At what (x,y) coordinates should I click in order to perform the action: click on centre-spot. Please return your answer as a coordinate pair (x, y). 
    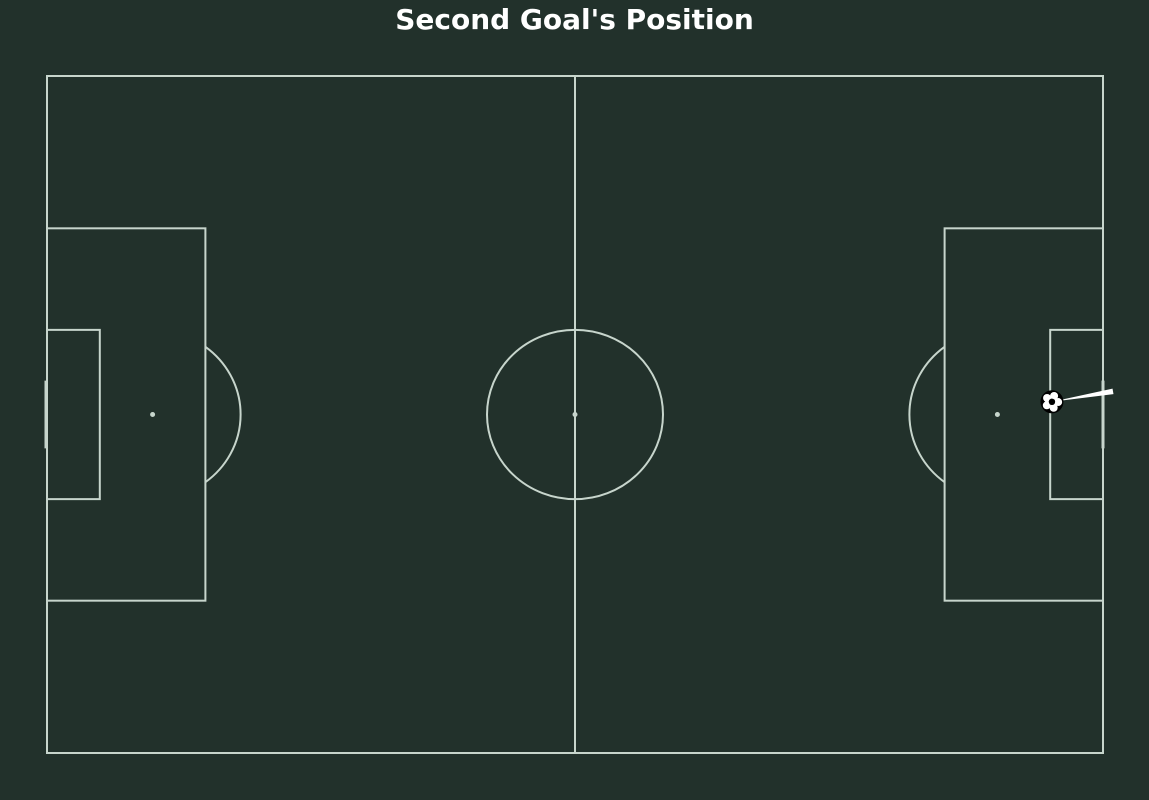
    Looking at the image, I should click on (575, 414).